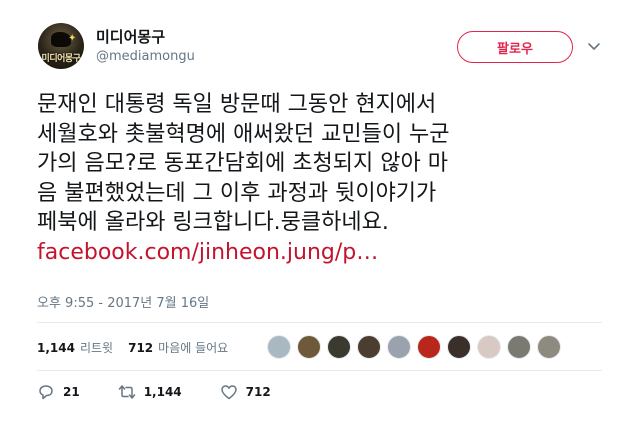 The image size is (640, 425). What do you see at coordinates (71, 392) in the screenshot?
I see `reply-count: 21` at bounding box center [71, 392].